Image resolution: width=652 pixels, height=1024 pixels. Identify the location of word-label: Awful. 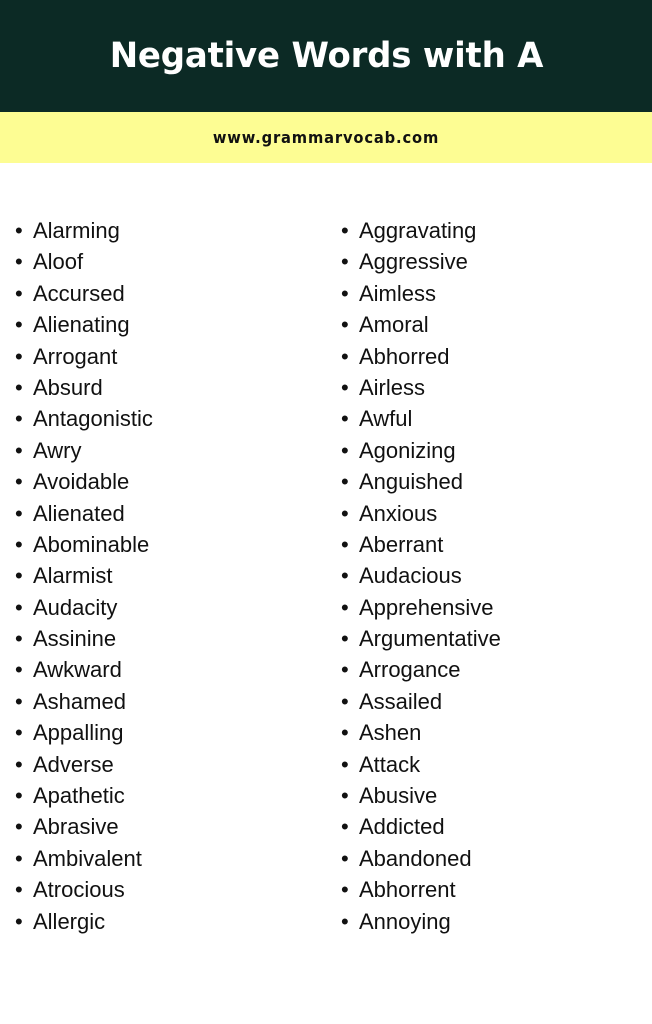
(386, 419).